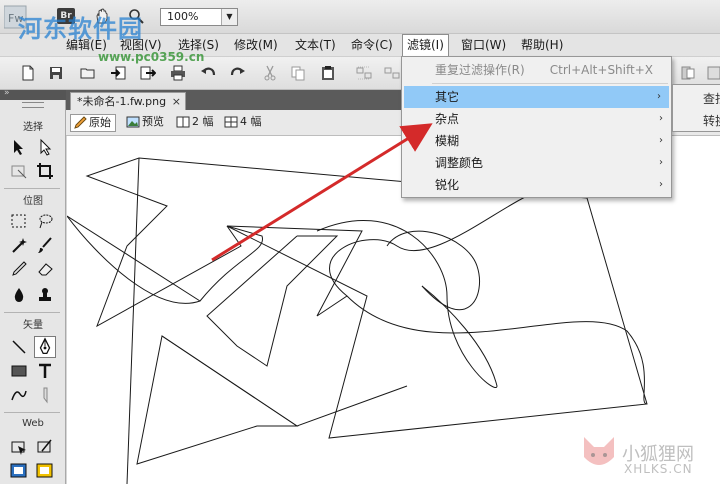  Describe the element at coordinates (322, 192) in the screenshot. I see `annotation-arrow` at that location.